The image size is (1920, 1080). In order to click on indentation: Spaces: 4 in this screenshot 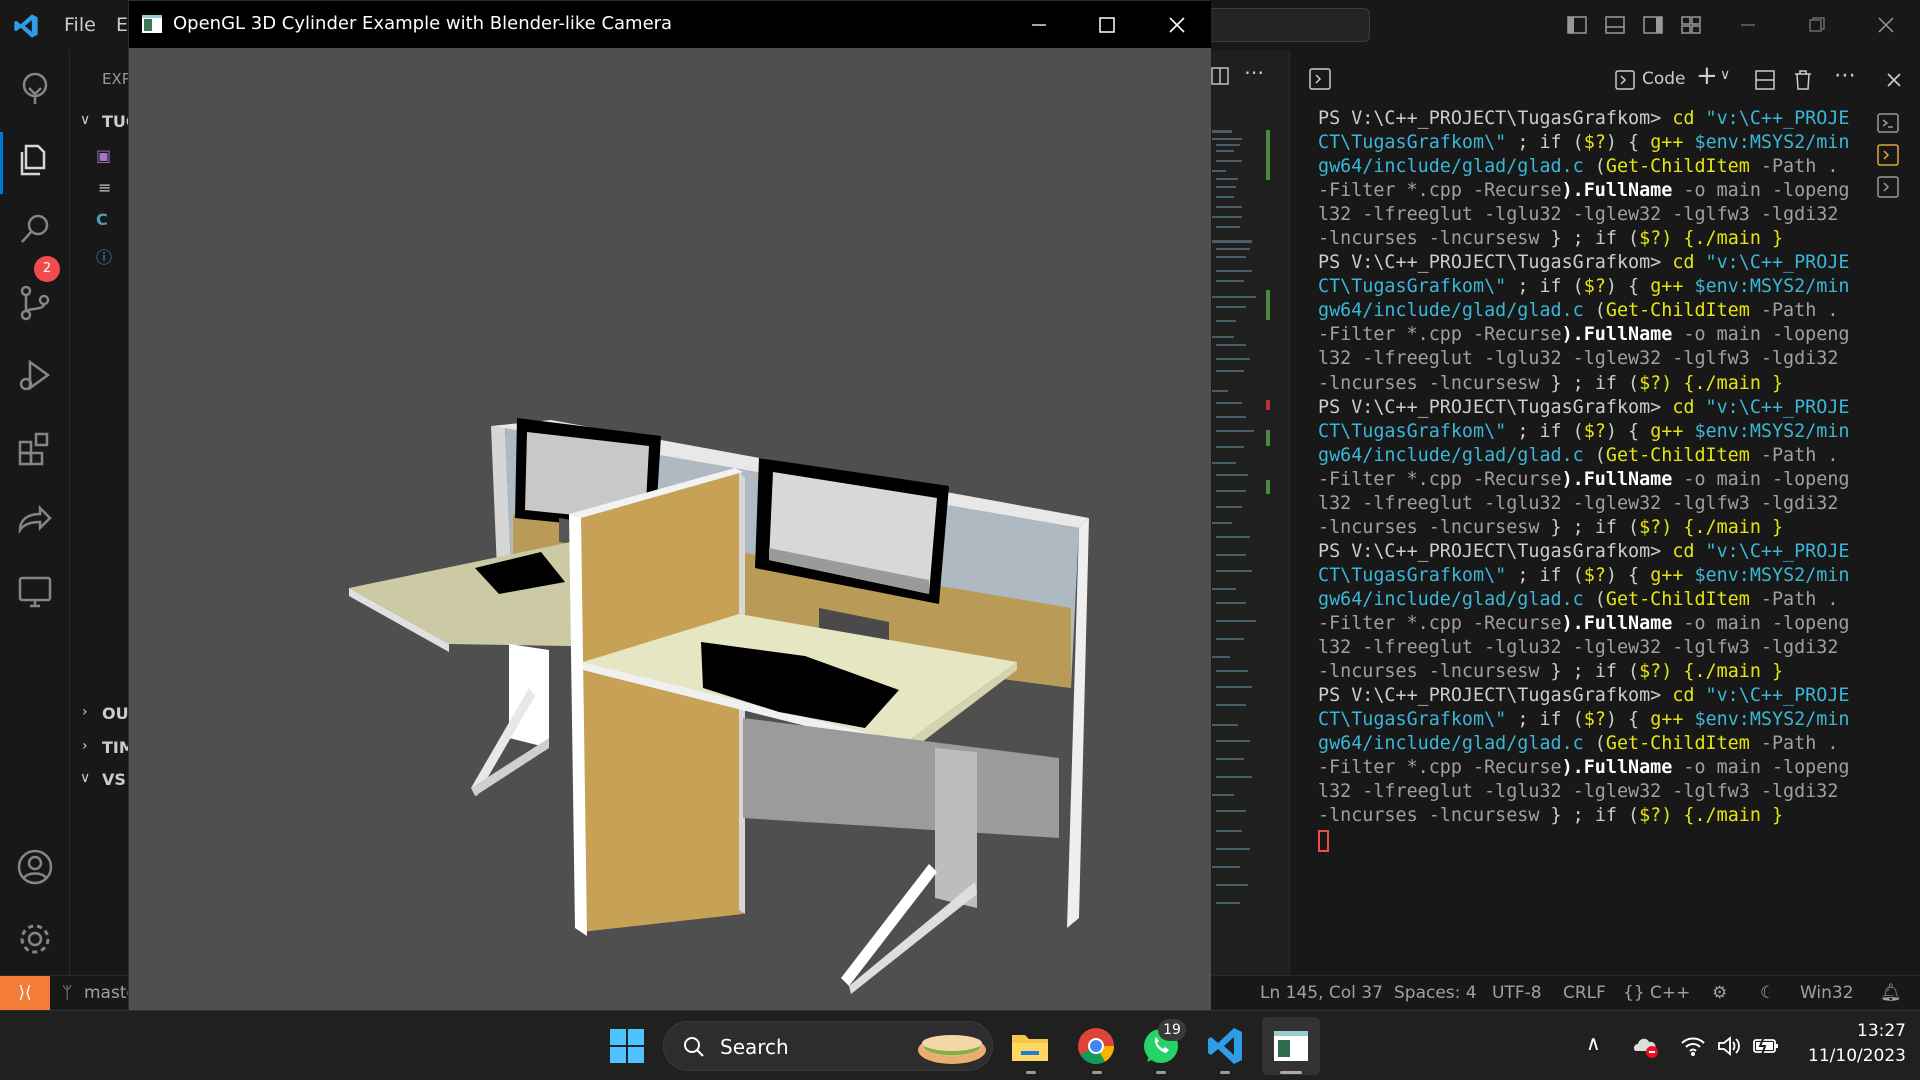, I will do `click(1435, 993)`.